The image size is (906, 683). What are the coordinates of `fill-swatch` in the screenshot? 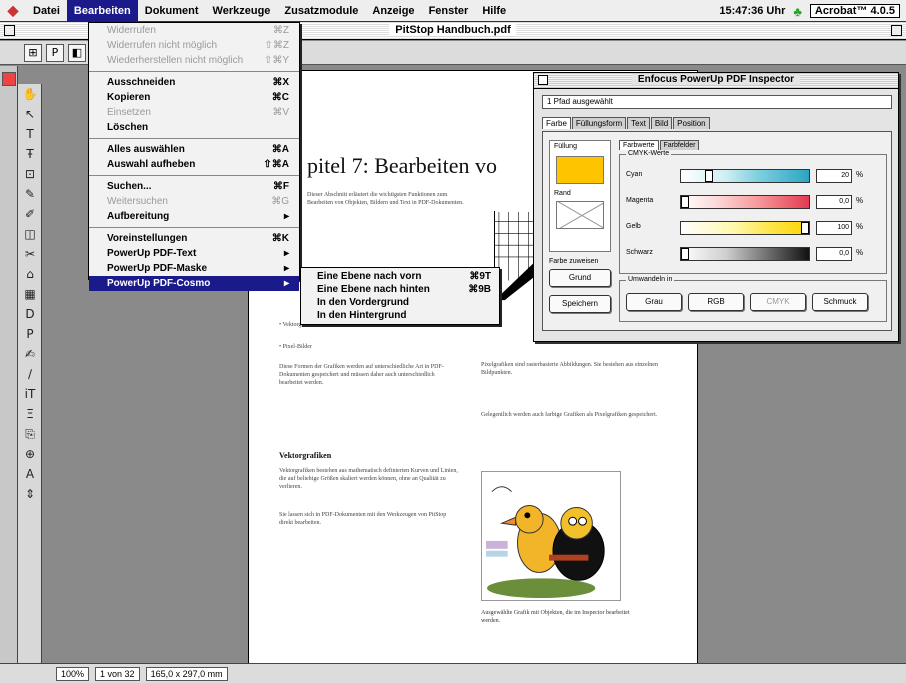 It's located at (580, 170).